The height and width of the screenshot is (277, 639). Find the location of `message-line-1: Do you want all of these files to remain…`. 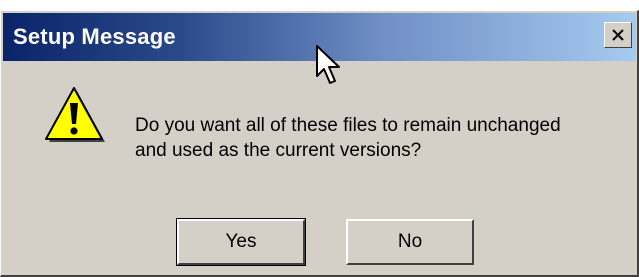

message-line-1: Do you want all of these files to remain… is located at coordinates (348, 125).